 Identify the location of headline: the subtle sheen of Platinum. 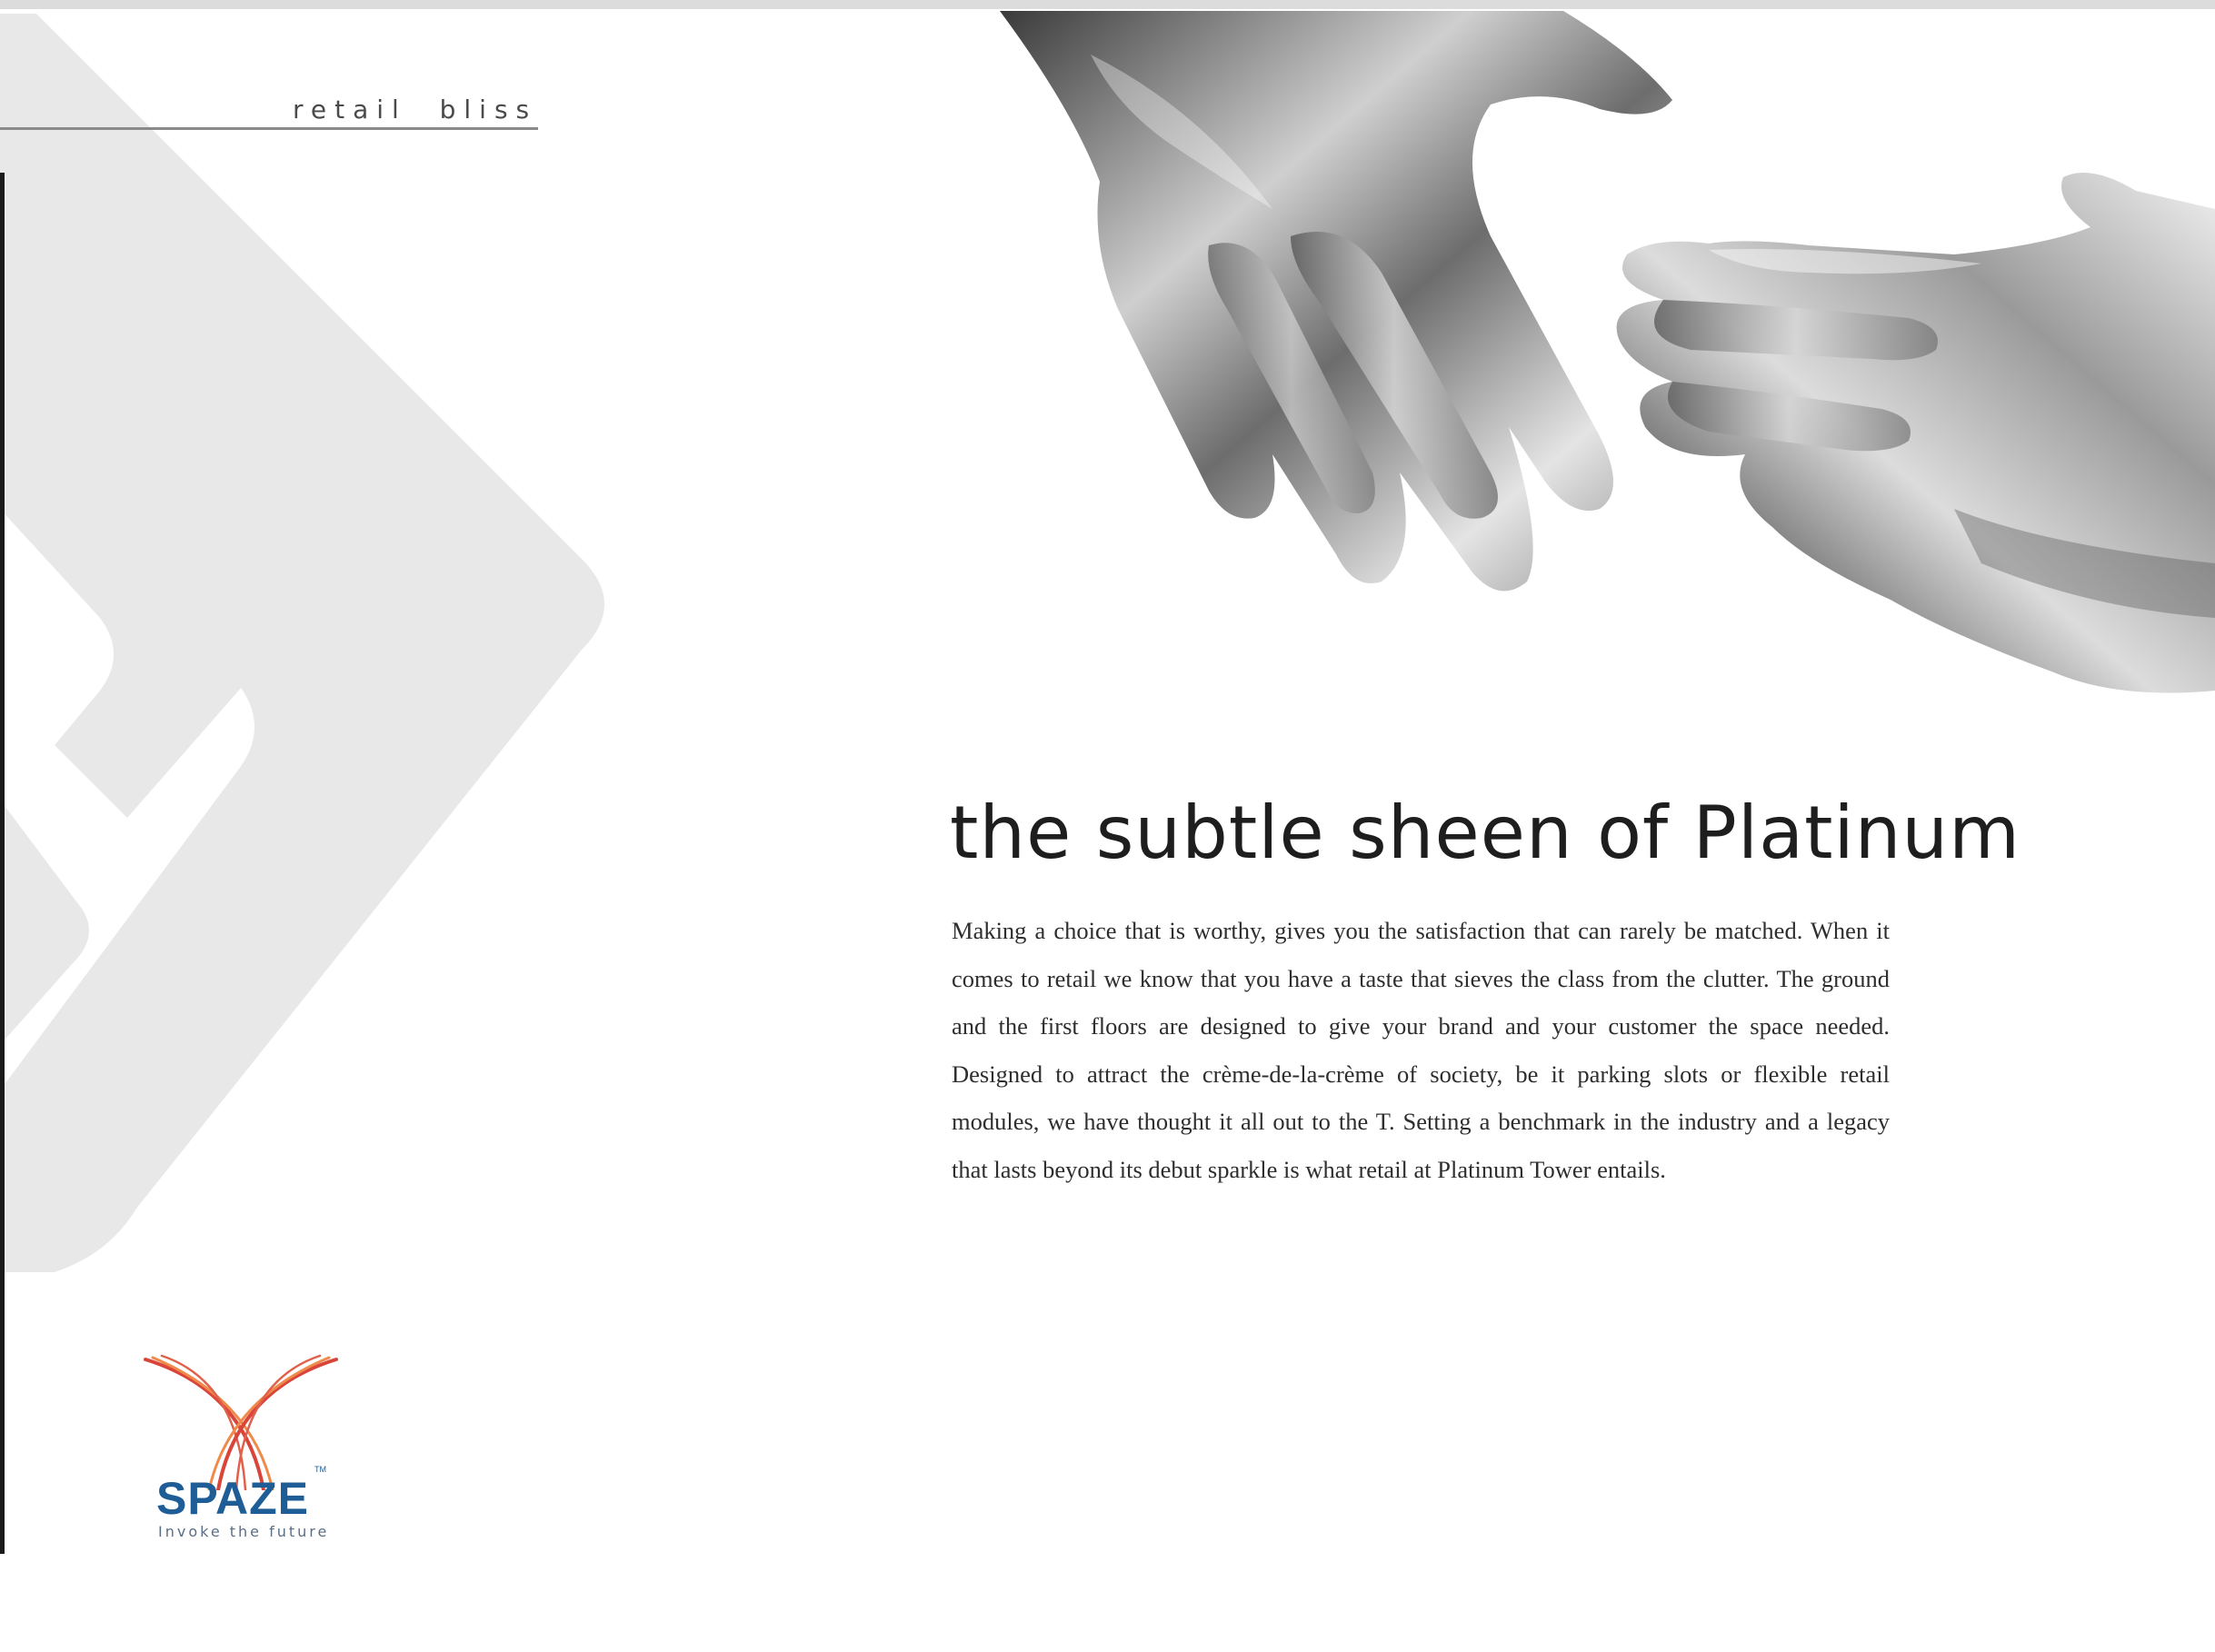
(1485, 833).